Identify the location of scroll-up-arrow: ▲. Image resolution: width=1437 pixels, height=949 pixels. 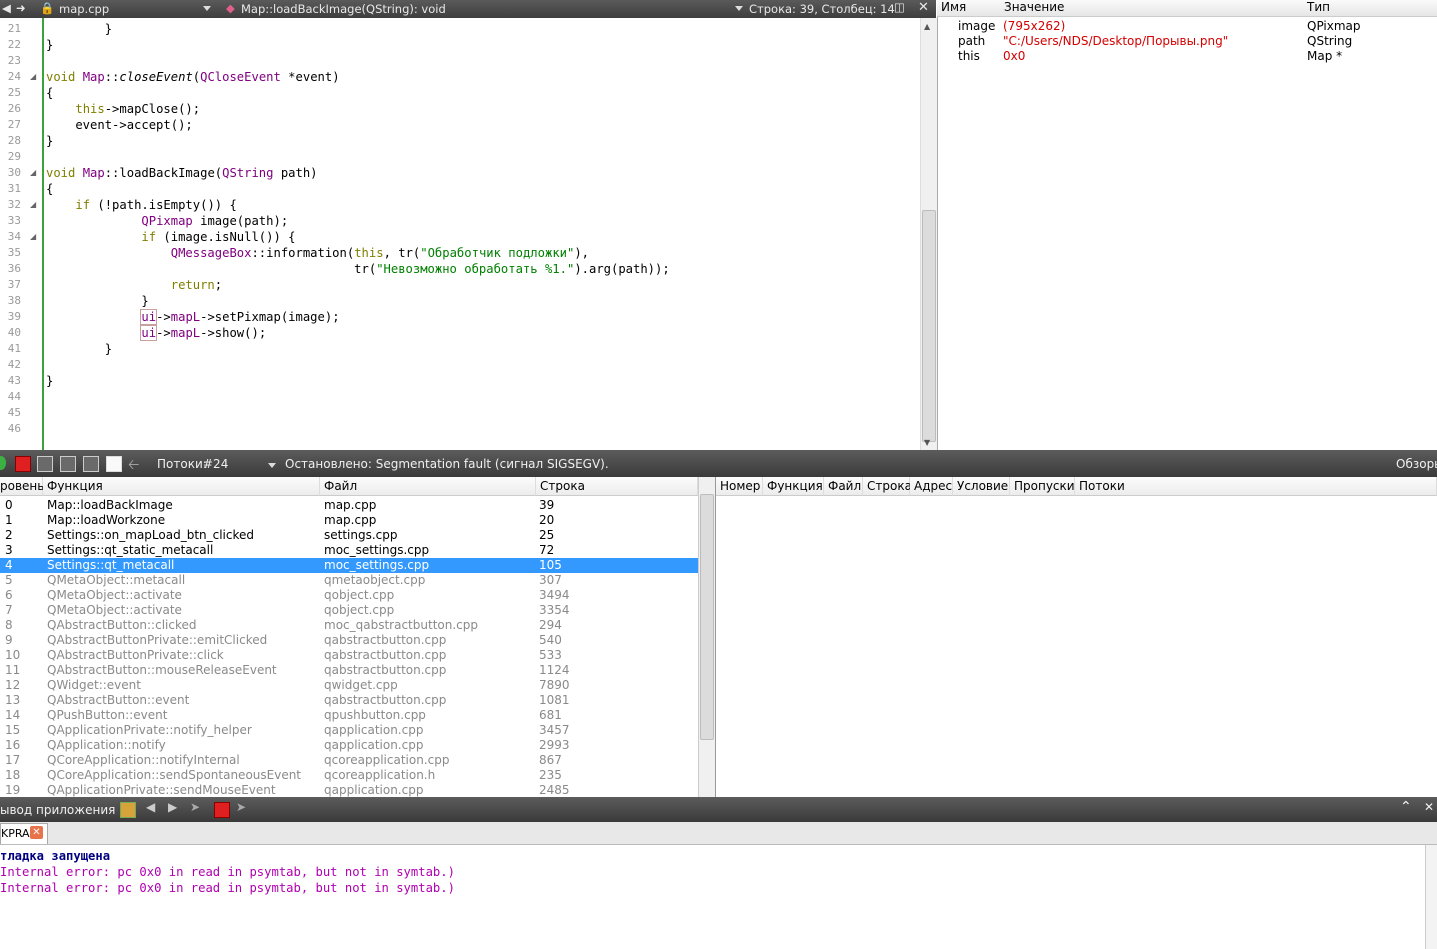
(927, 26).